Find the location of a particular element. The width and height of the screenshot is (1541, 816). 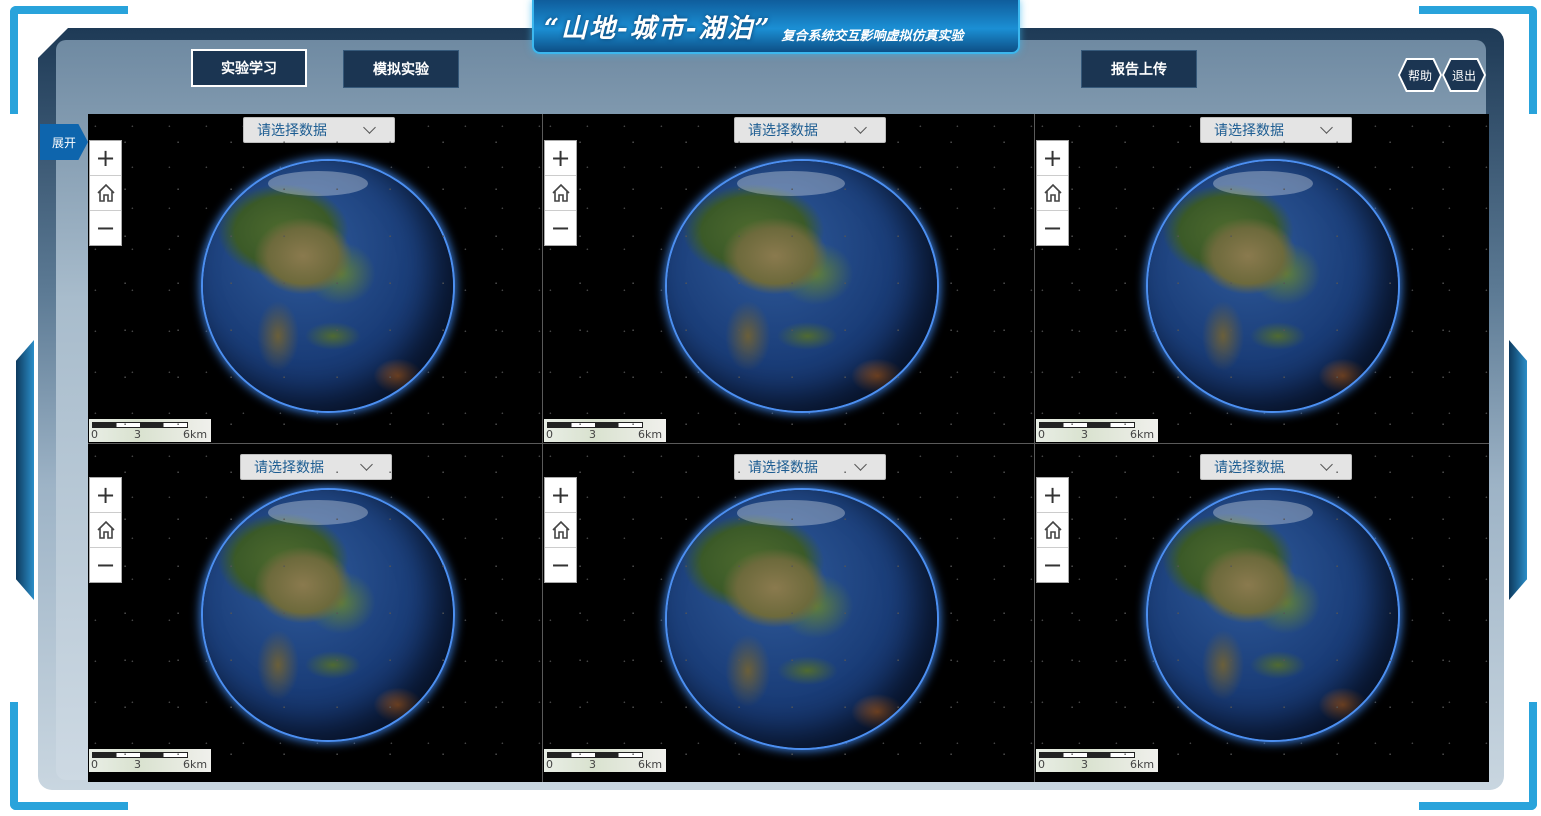

frame-side-right is located at coordinates (1518, 470).